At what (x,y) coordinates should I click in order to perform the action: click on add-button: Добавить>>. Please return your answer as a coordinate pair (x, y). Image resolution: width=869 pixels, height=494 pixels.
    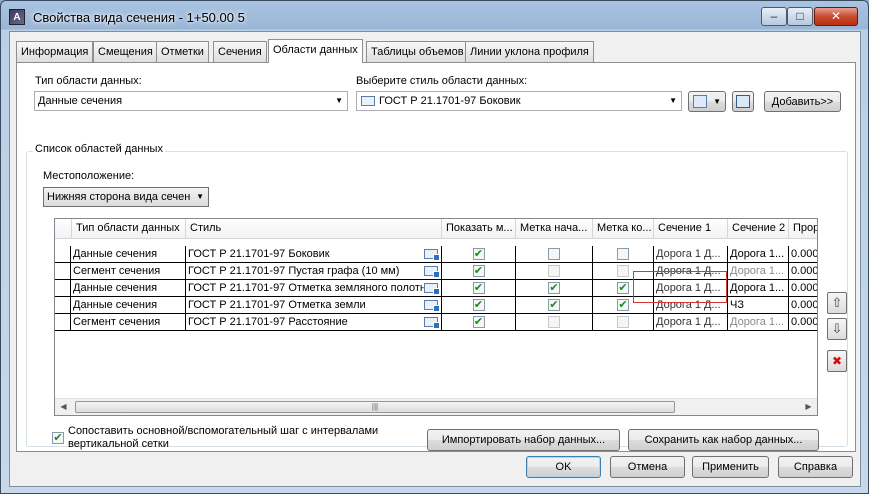
    Looking at the image, I should click on (802, 101).